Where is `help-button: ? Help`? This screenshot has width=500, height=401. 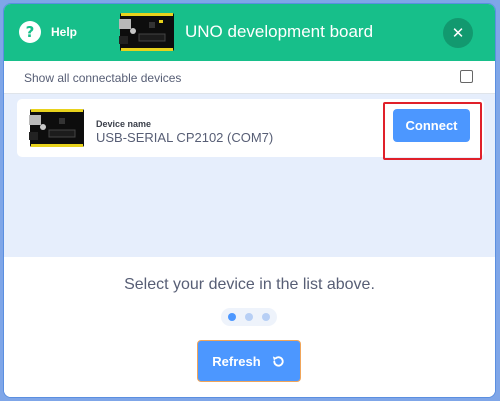
help-button: ? Help is located at coordinates (48, 32).